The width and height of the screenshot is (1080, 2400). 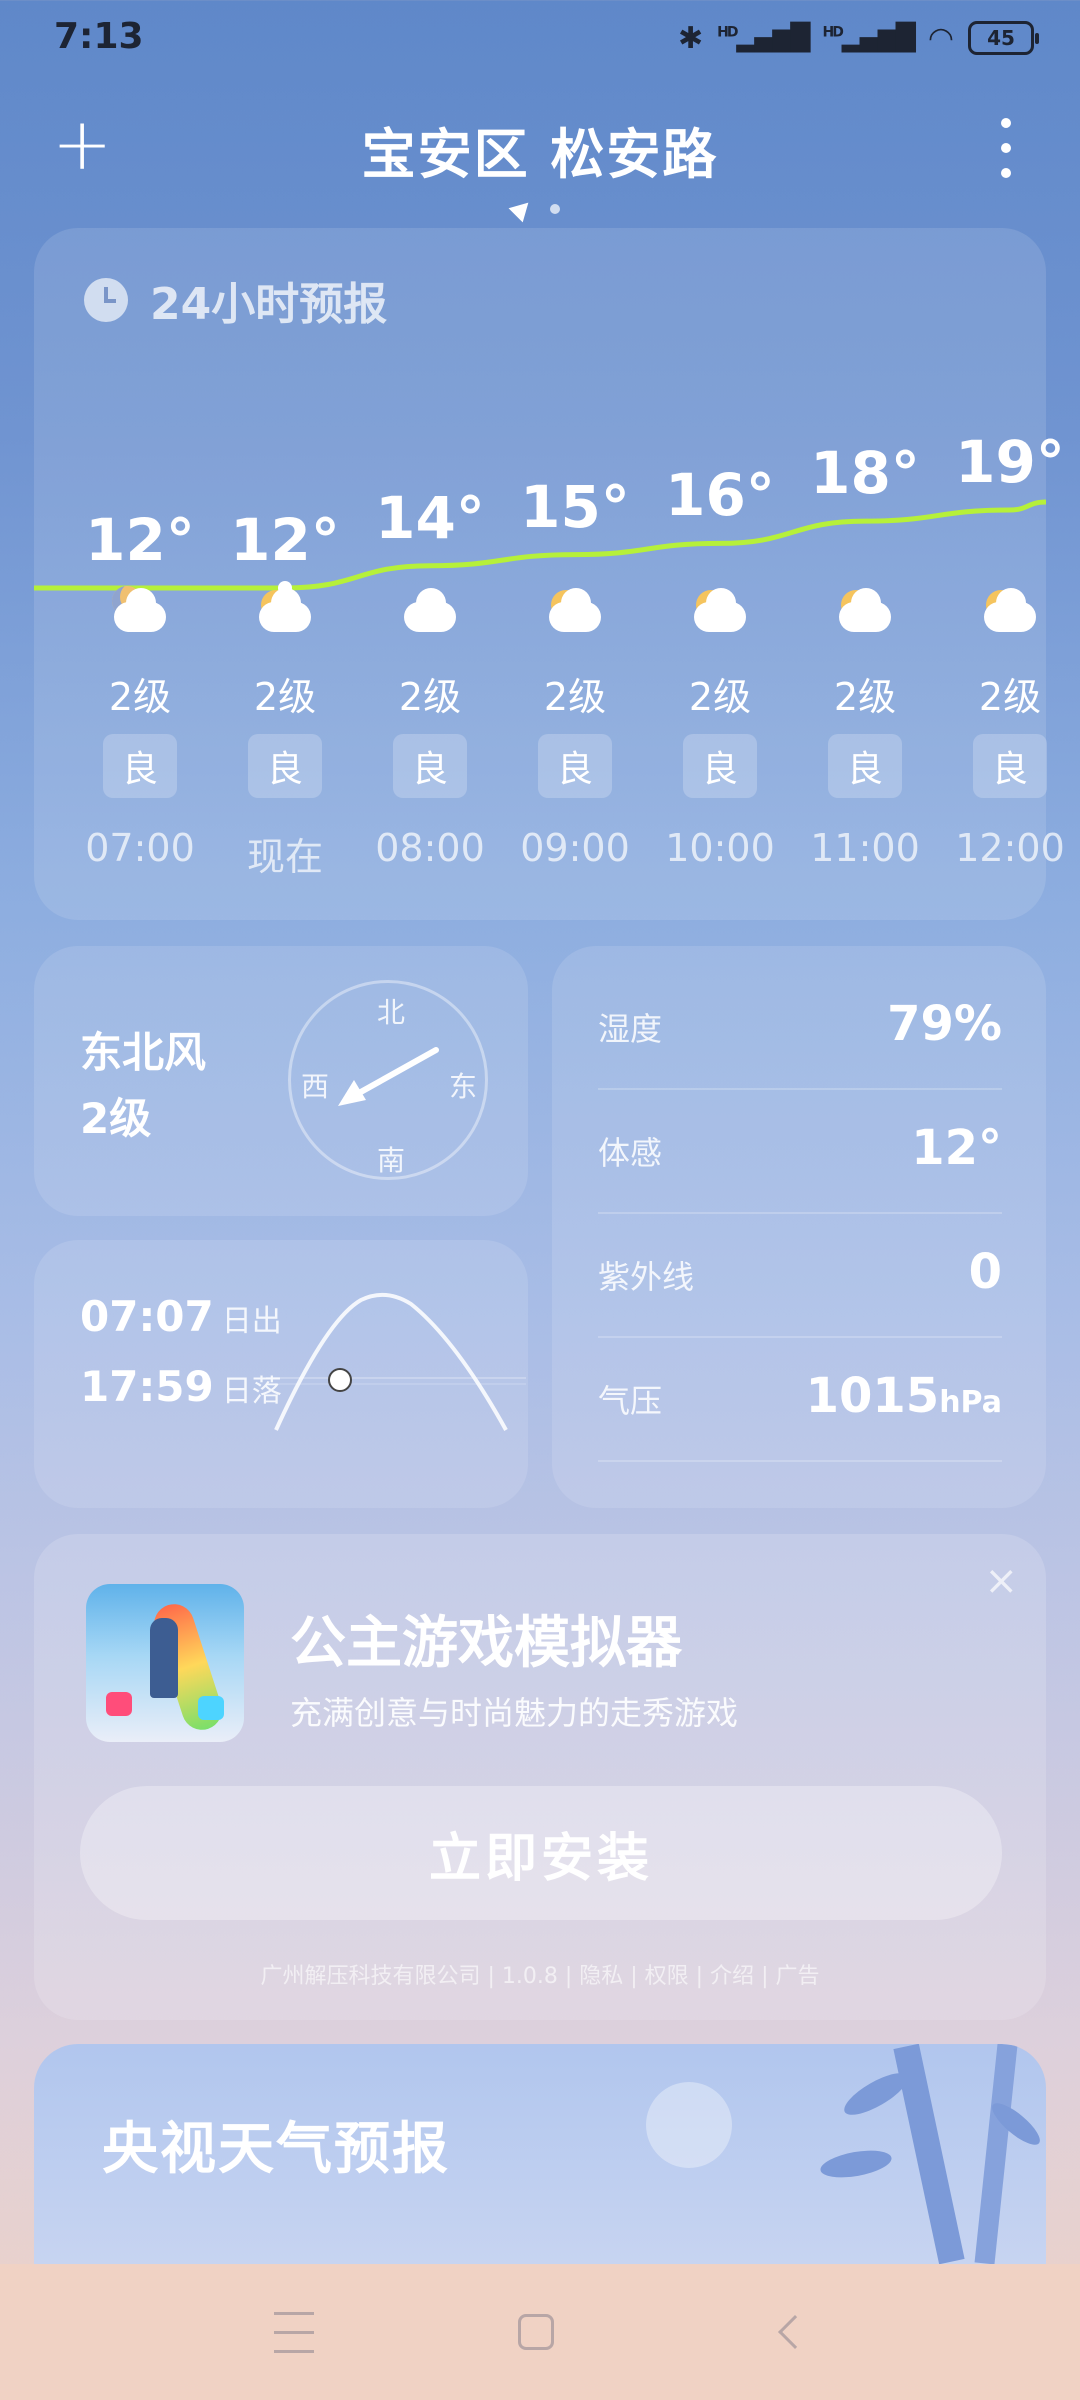 I want to click on hour-time: 07:00, so click(x=140, y=848).